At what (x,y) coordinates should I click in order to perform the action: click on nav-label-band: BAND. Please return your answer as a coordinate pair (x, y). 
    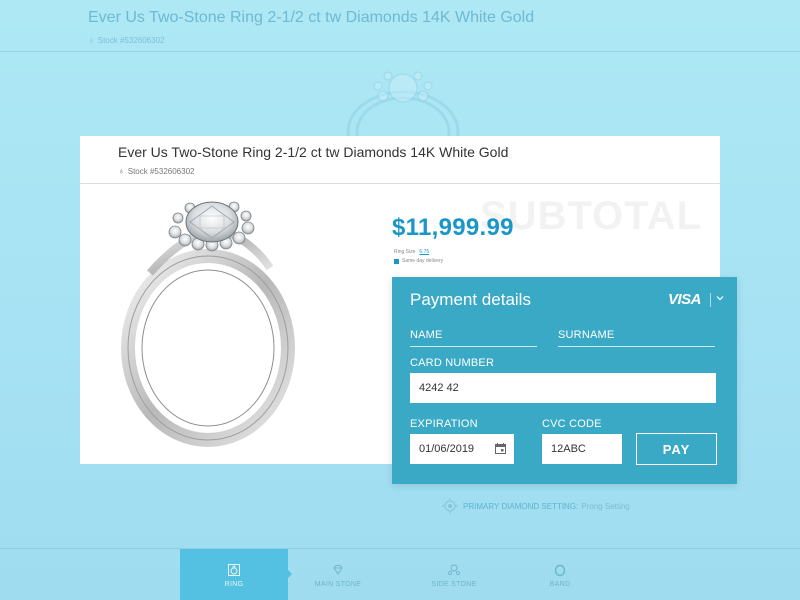
    Looking at the image, I should click on (560, 584).